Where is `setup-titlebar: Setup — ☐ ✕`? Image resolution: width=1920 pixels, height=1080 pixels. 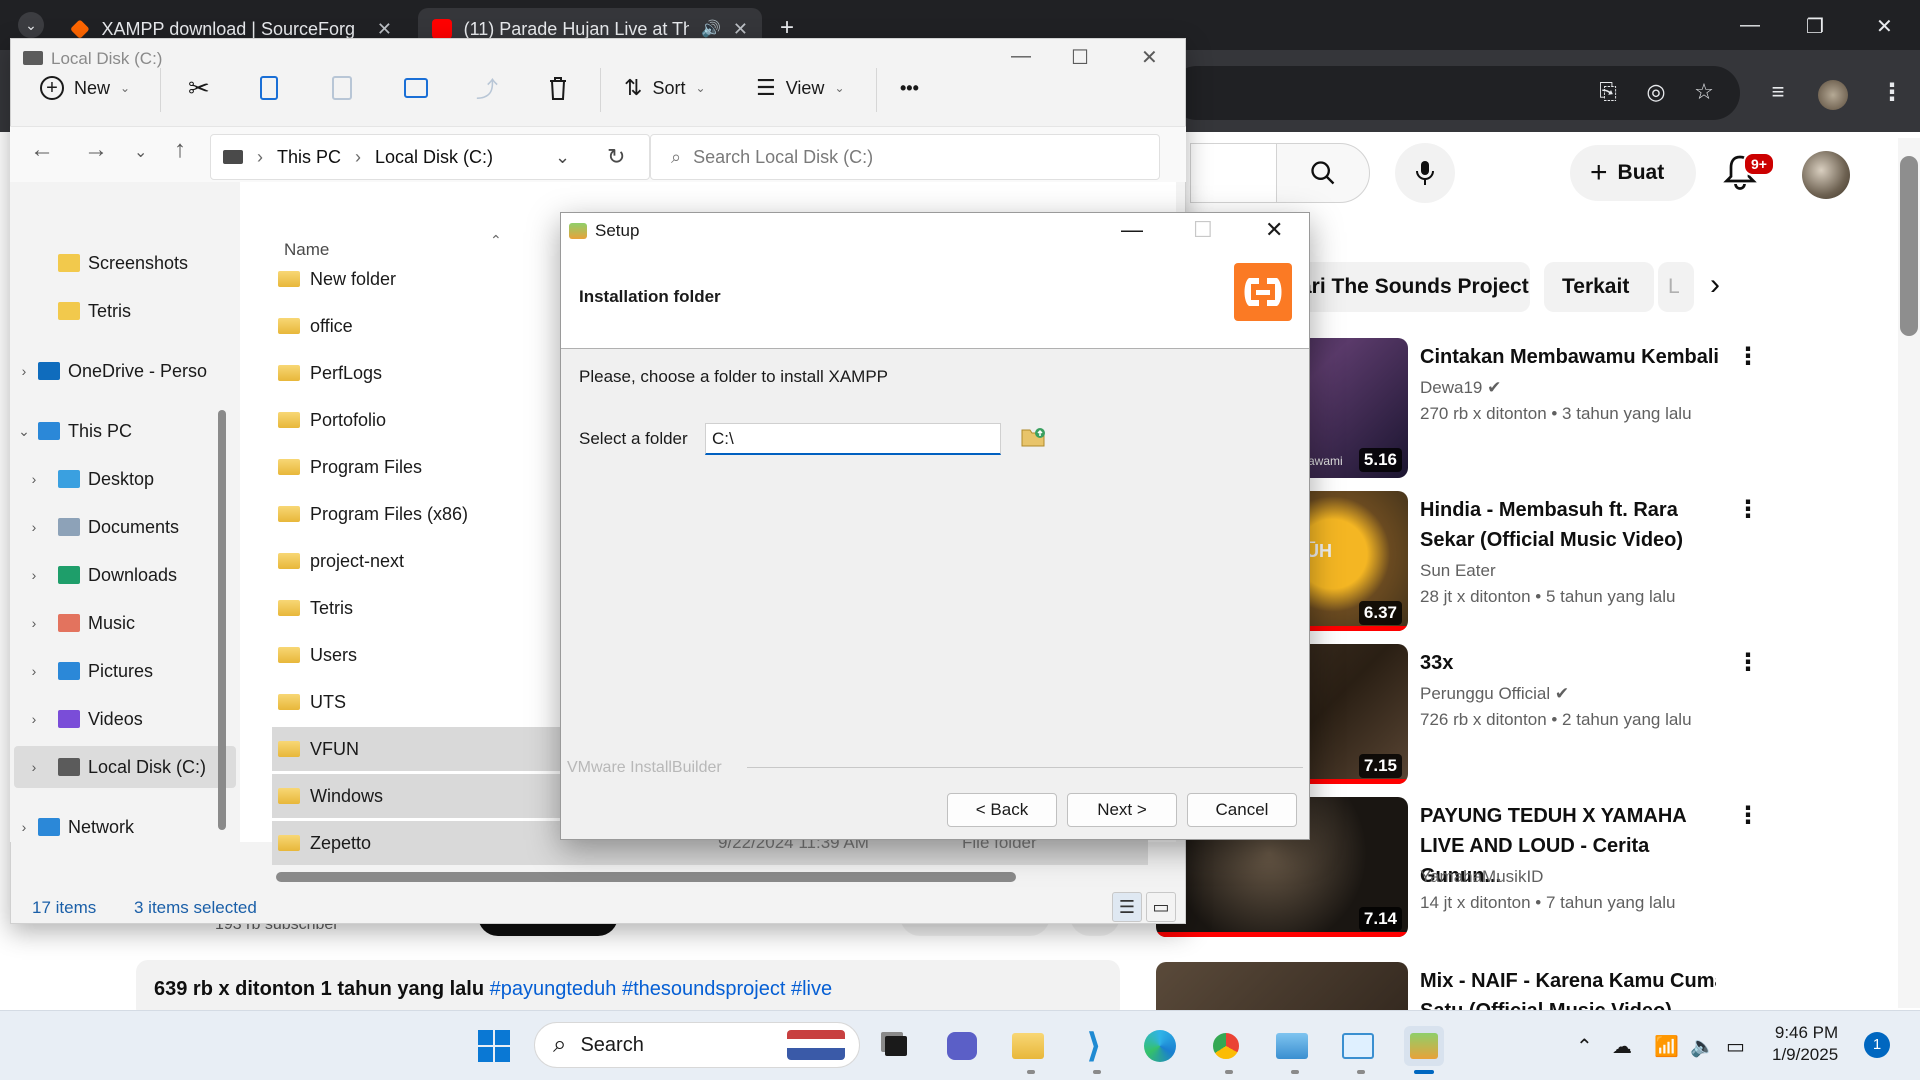 setup-titlebar: Setup — ☐ ✕ is located at coordinates (935, 231).